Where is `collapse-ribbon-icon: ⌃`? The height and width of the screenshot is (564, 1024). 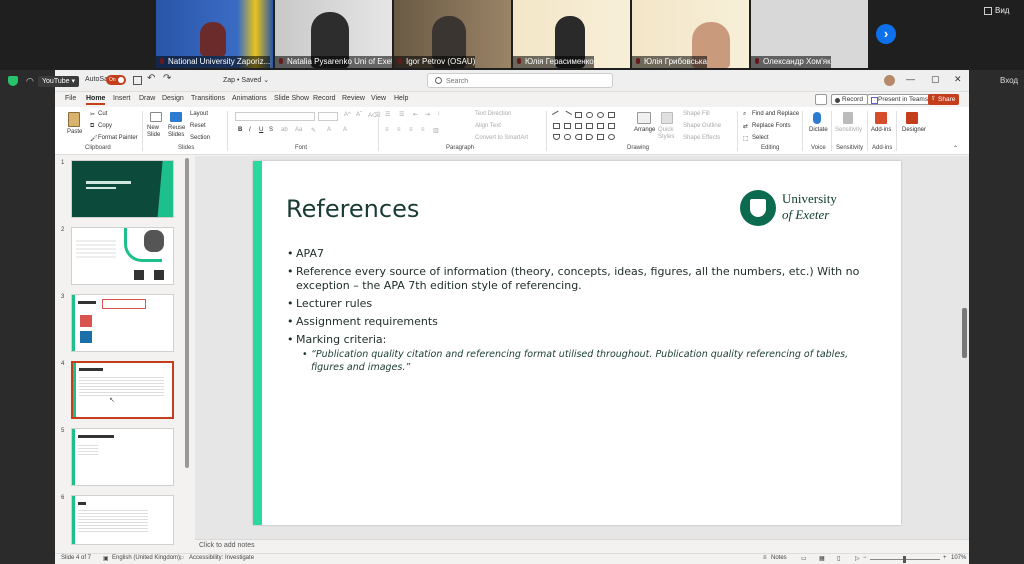
collapse-ribbon-icon: ⌃ is located at coordinates (955, 148).